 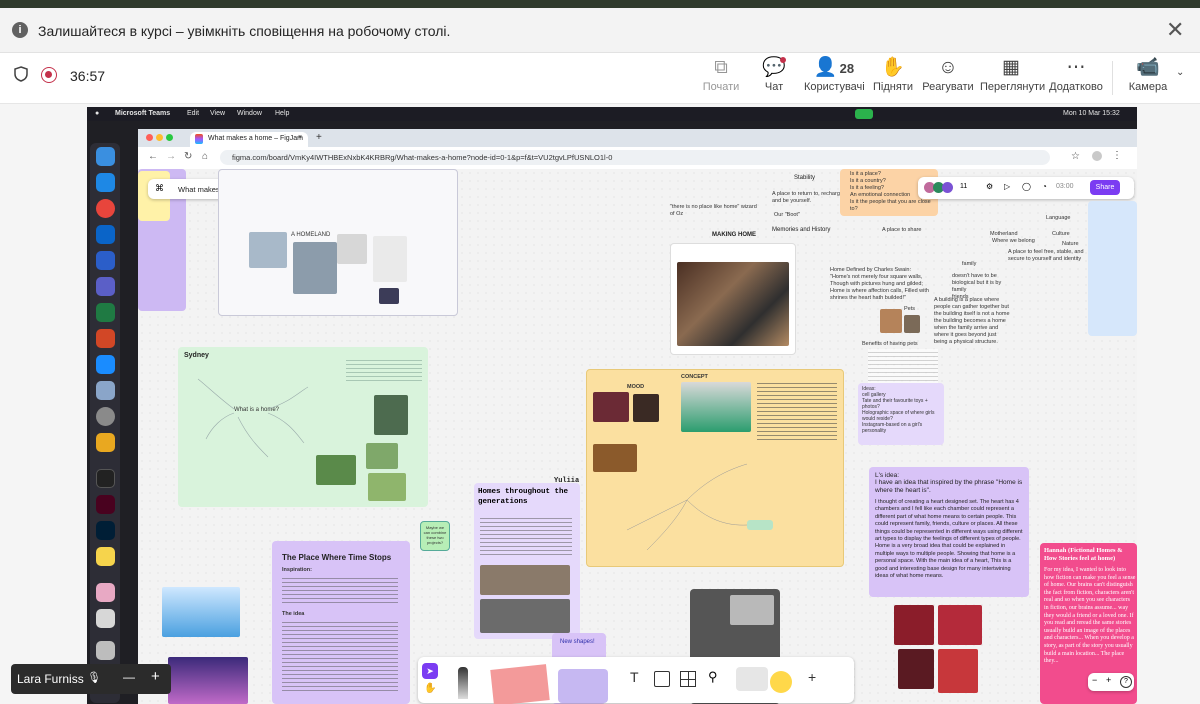 What do you see at coordinates (1126, 682) in the screenshot?
I see `help-icon: ?` at bounding box center [1126, 682].